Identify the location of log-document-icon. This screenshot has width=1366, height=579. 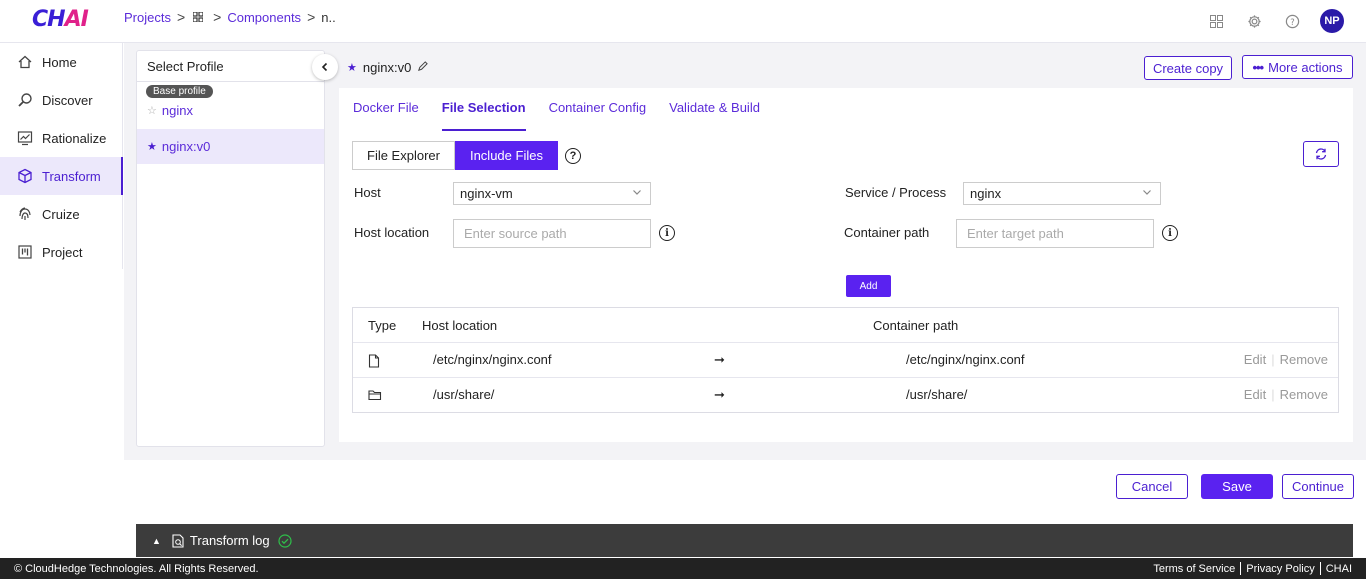
(178, 540).